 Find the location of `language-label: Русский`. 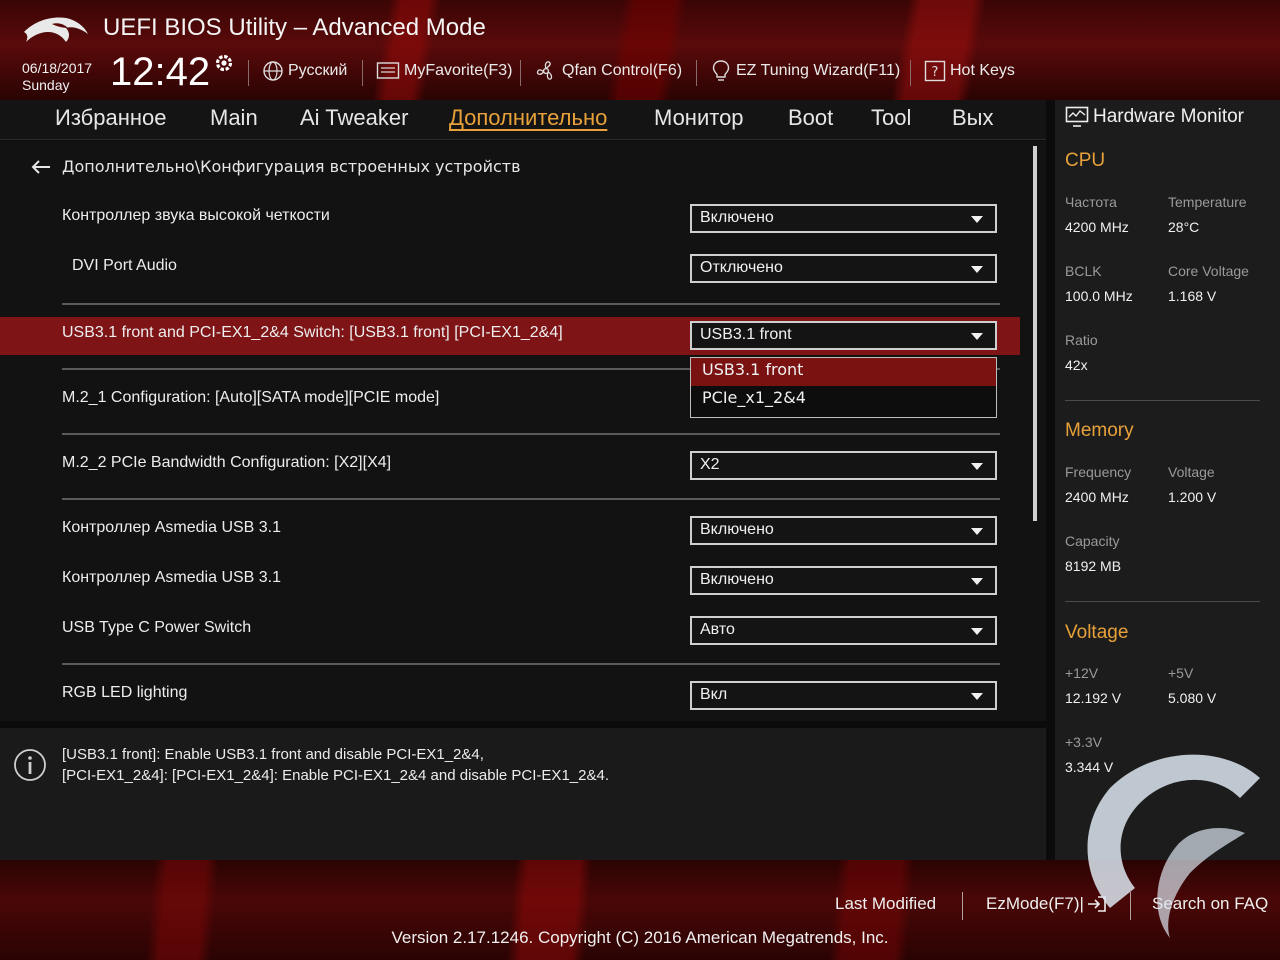

language-label: Русский is located at coordinates (318, 70).